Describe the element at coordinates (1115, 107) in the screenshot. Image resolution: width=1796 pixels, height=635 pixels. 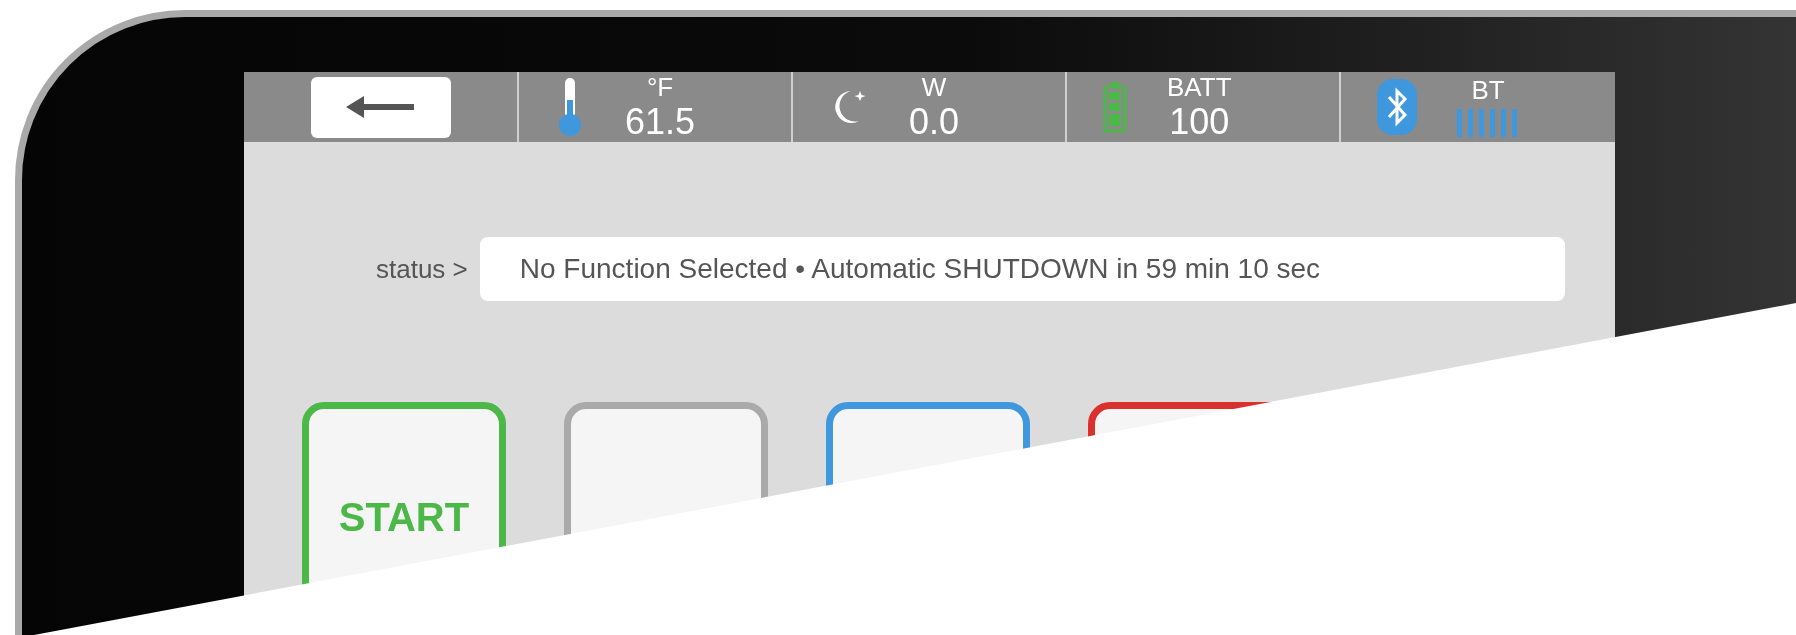
I see `battery-icon` at that location.